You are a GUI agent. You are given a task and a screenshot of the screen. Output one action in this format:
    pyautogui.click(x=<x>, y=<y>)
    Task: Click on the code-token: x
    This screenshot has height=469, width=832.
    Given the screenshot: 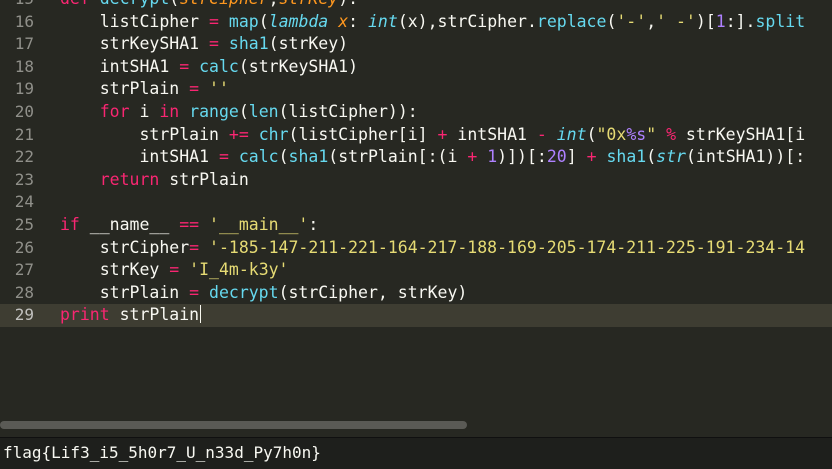 What is the action you would take?
    pyautogui.click(x=343, y=21)
    